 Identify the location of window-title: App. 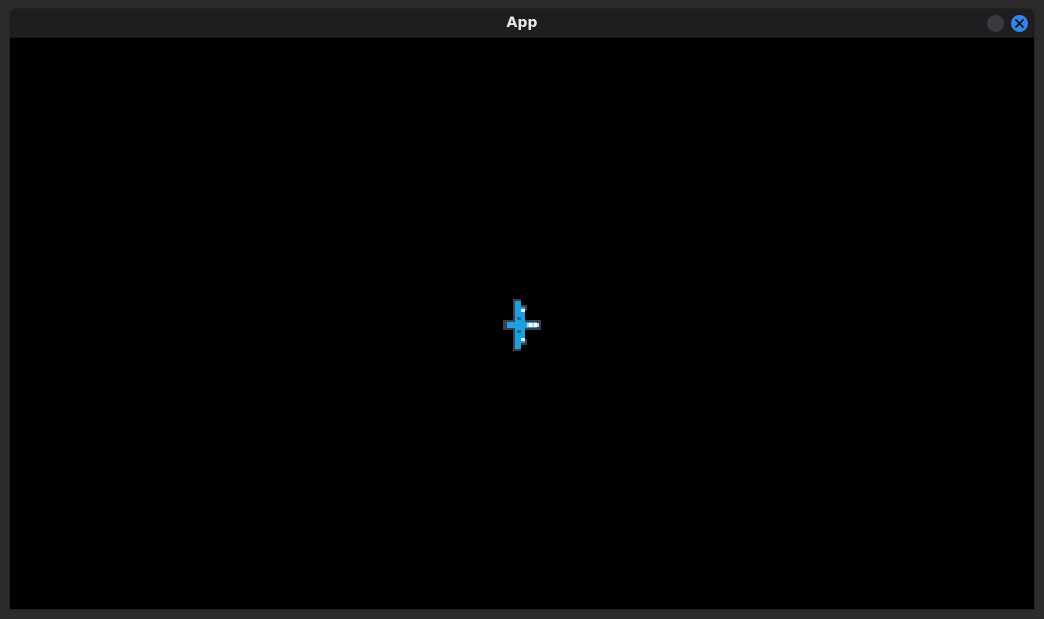
(522, 23).